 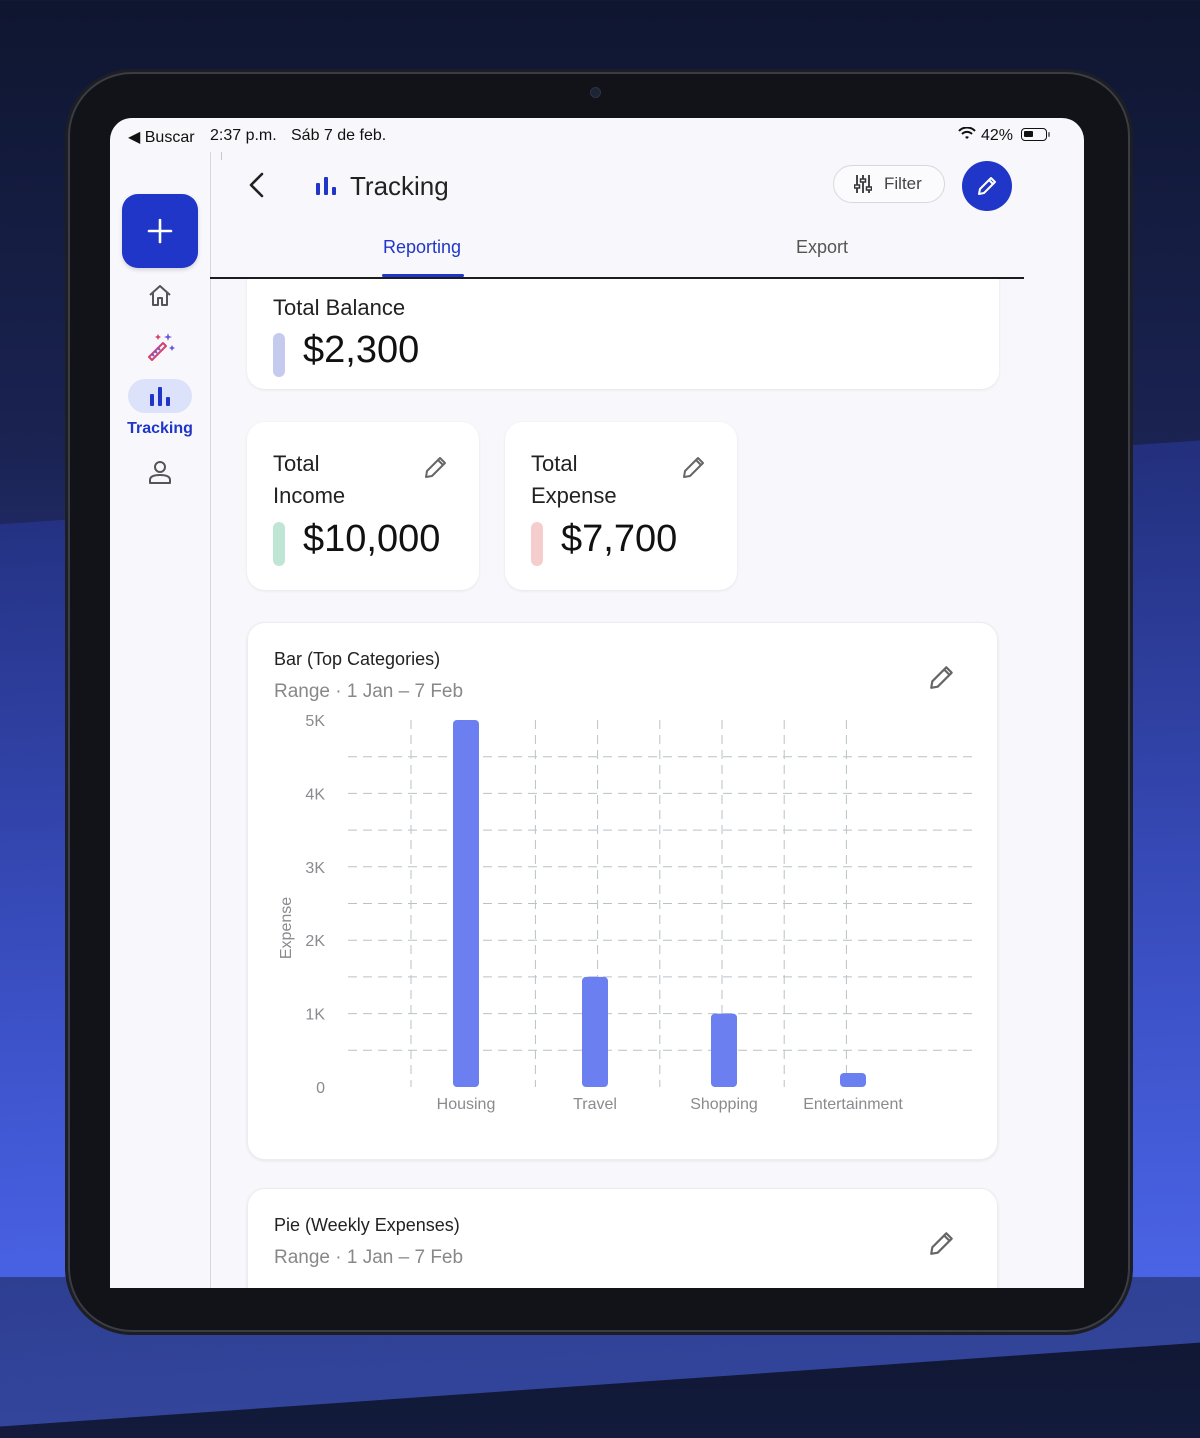 What do you see at coordinates (361, 350) in the screenshot?
I see `total-balance-value: $2,300` at bounding box center [361, 350].